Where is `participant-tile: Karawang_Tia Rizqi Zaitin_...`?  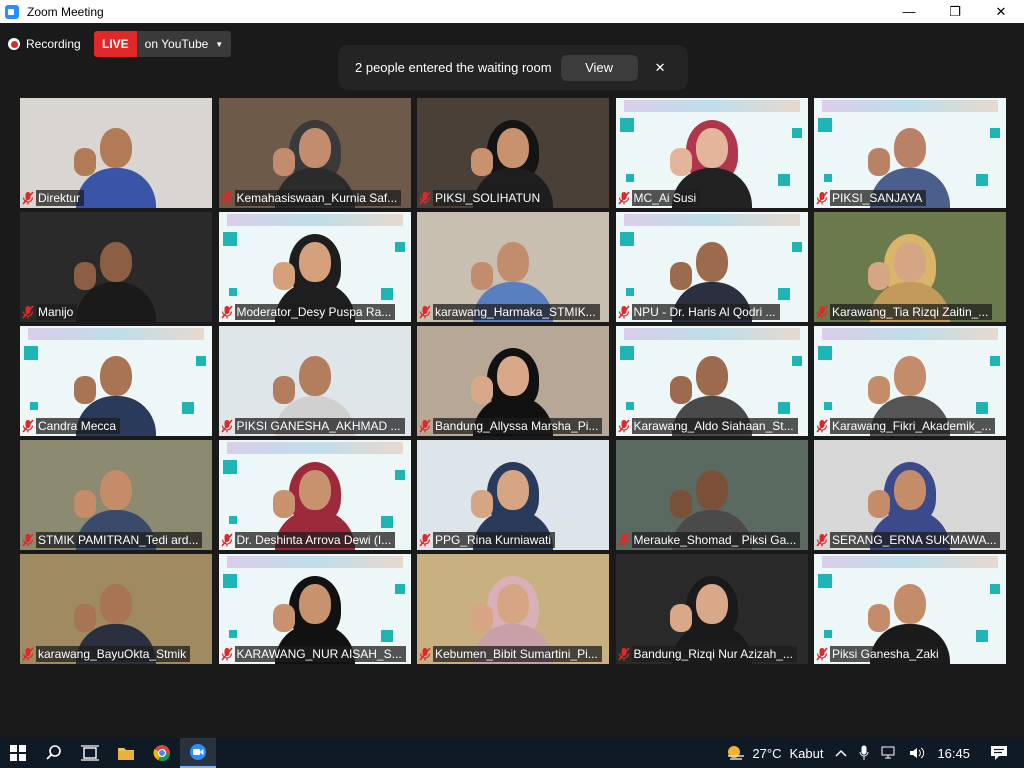 participant-tile: Karawang_Tia Rizqi Zaitin_... is located at coordinates (910, 267).